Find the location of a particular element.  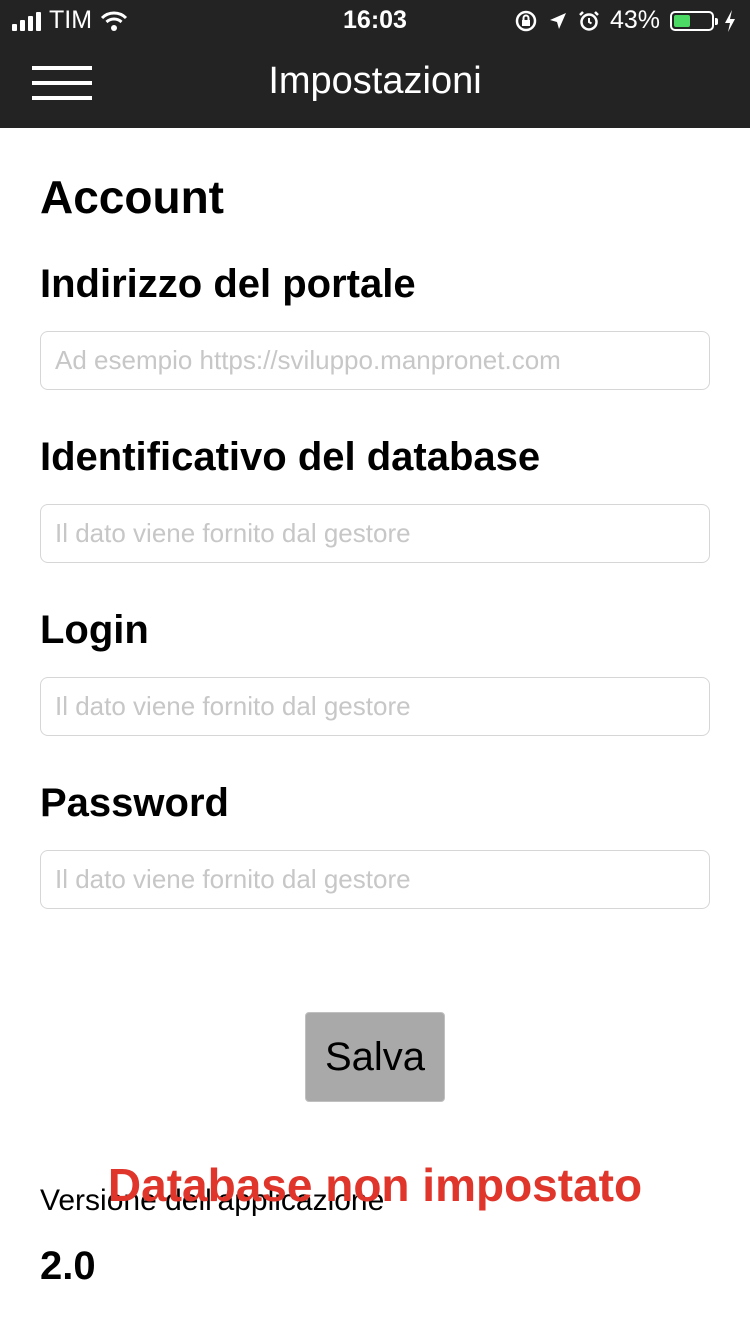

app-header: TIM 16:03 43% Impostazioni is located at coordinates (375, 64).